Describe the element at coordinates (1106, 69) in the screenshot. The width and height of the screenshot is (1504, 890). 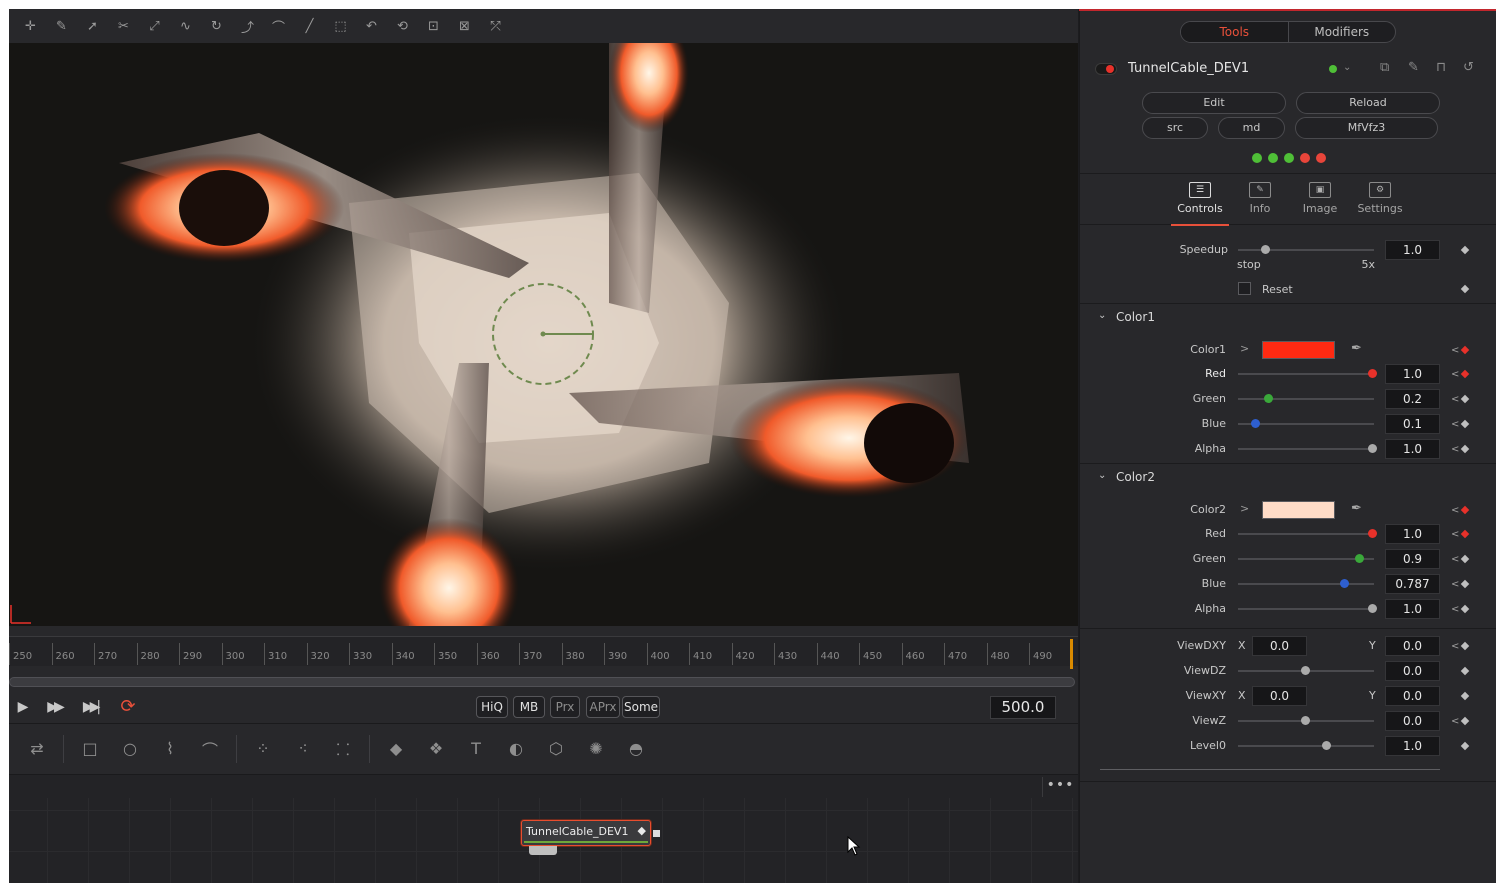
I see `tool-enable-toggle` at that location.